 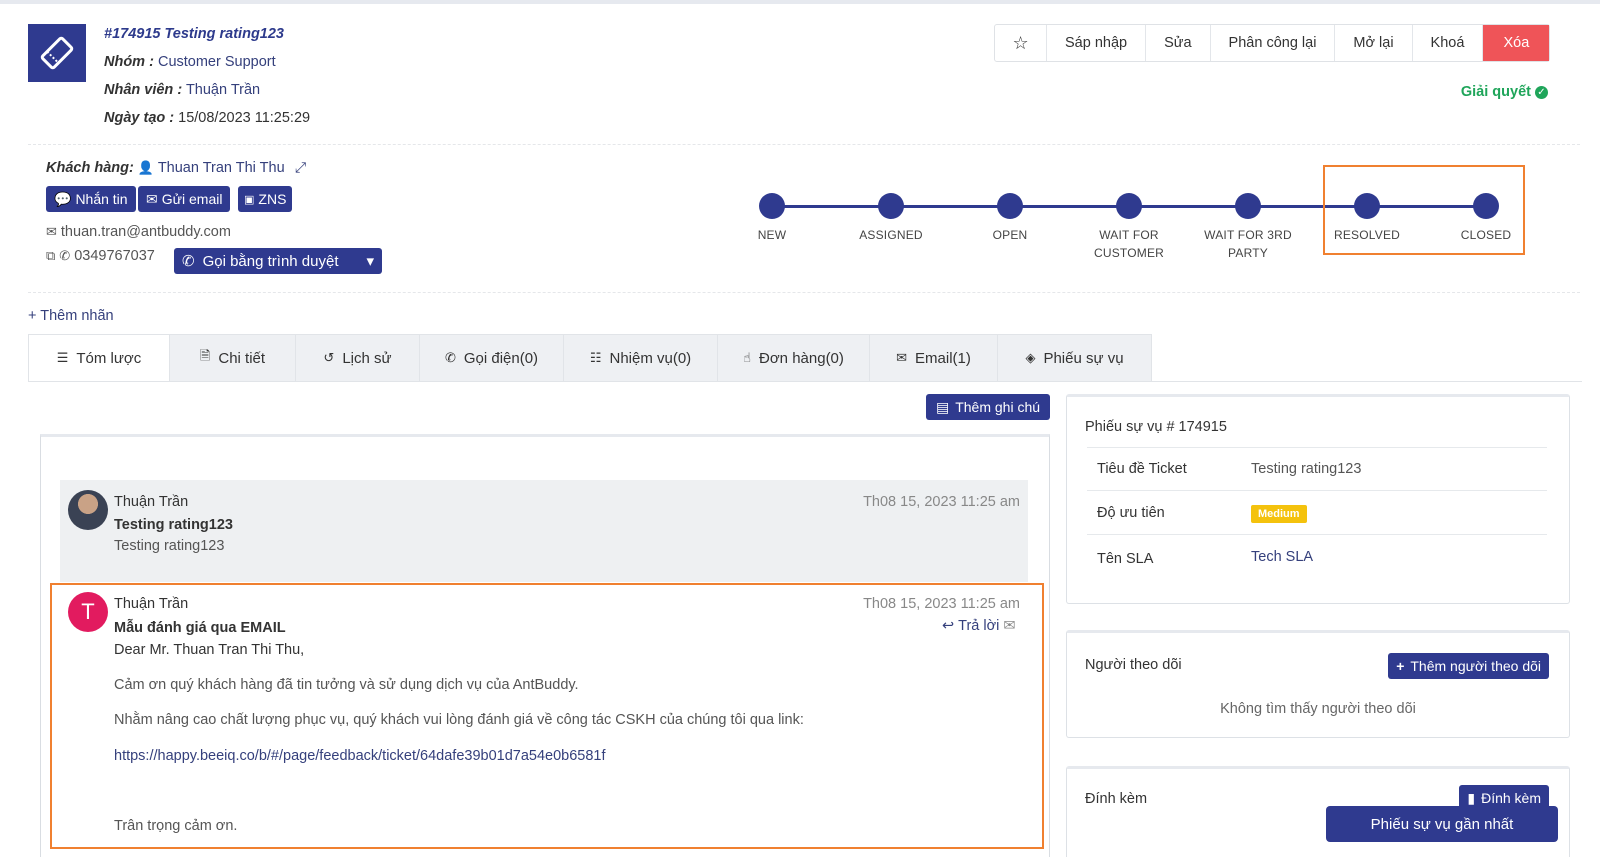 What do you see at coordinates (1156, 427) in the screenshot?
I see `panel-title: Phiếu sự vụ # 174915` at bounding box center [1156, 427].